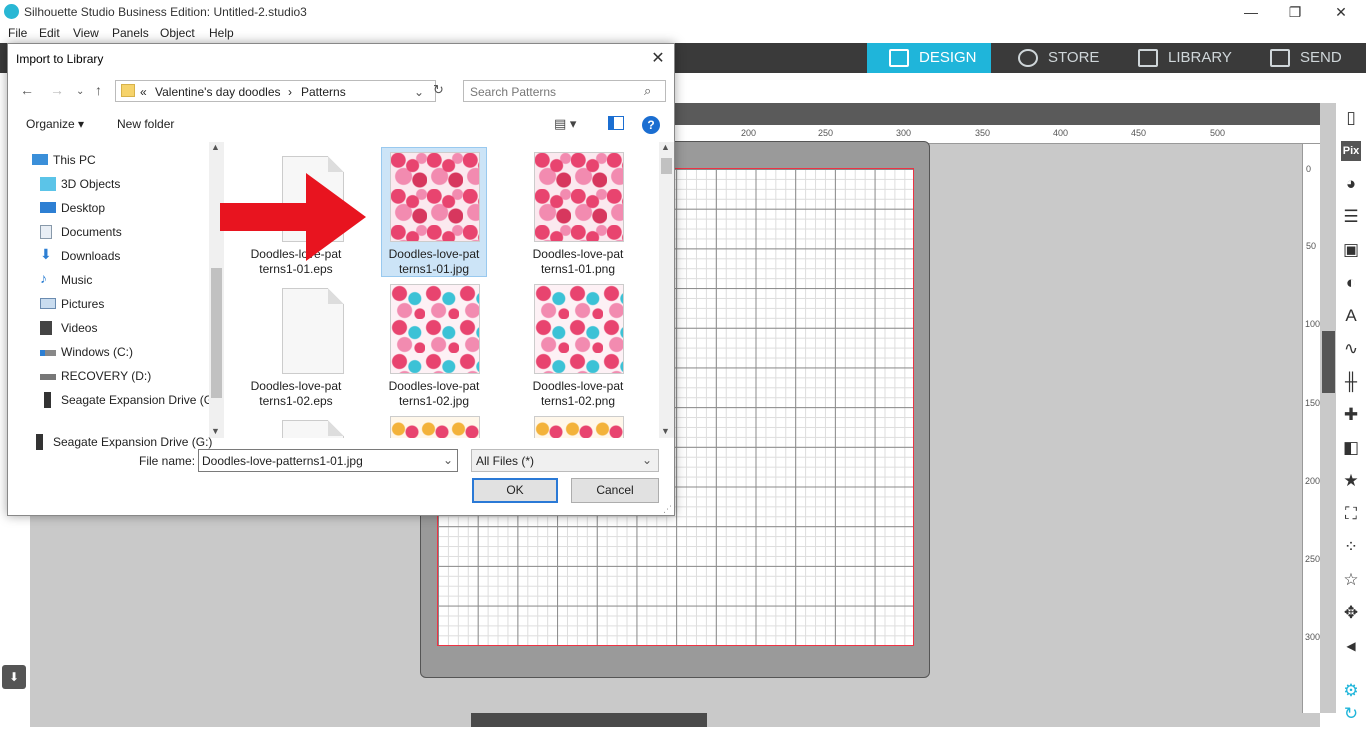 The image size is (1366, 729). Describe the element at coordinates (177, 33) in the screenshot. I see `menu-object: Object` at that location.